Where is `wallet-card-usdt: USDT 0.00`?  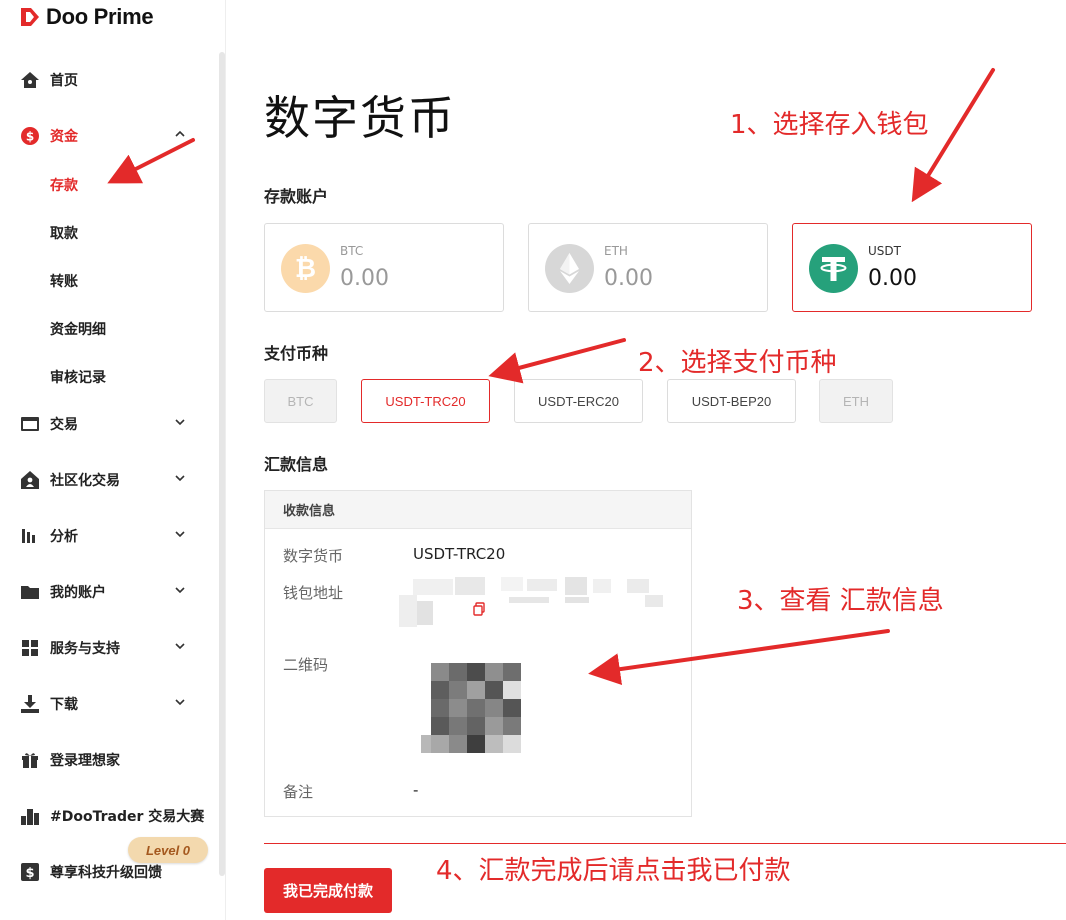
wallet-card-usdt: USDT 0.00 is located at coordinates (912, 267).